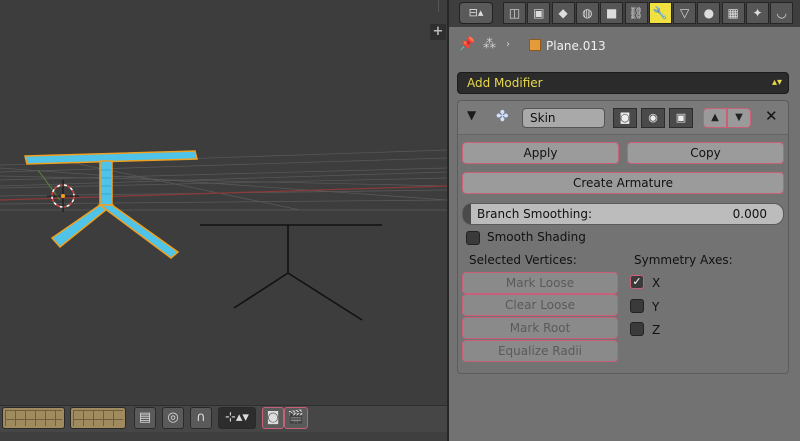 The width and height of the screenshot is (800, 441). Describe the element at coordinates (502, 116) in the screenshot. I see `skin-modifier-icon: ✤` at that location.